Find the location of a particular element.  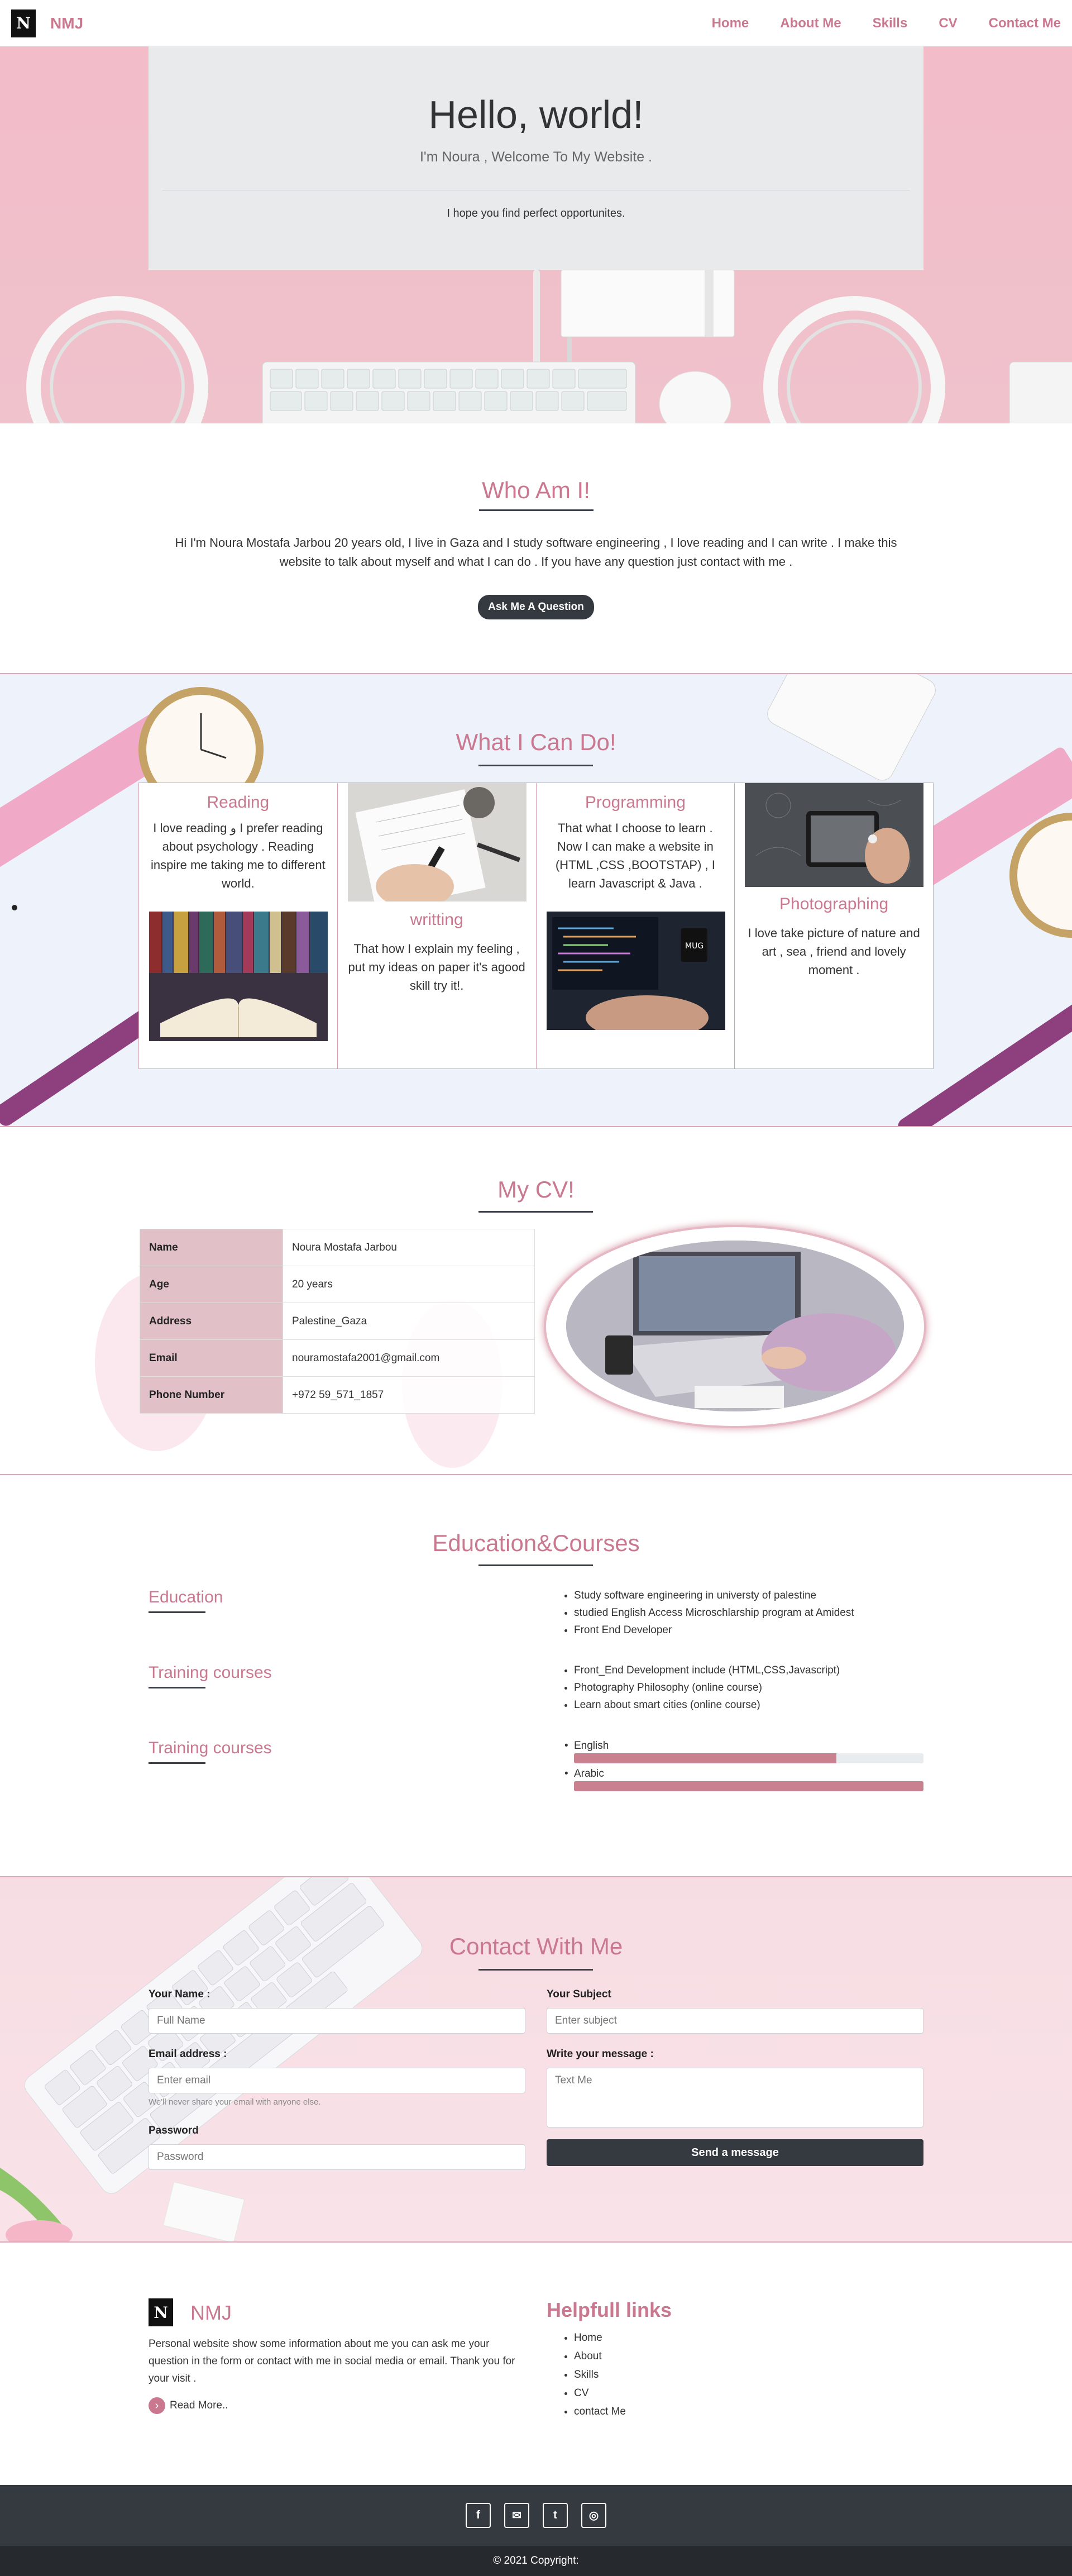

subject-input is located at coordinates (735, 2021).